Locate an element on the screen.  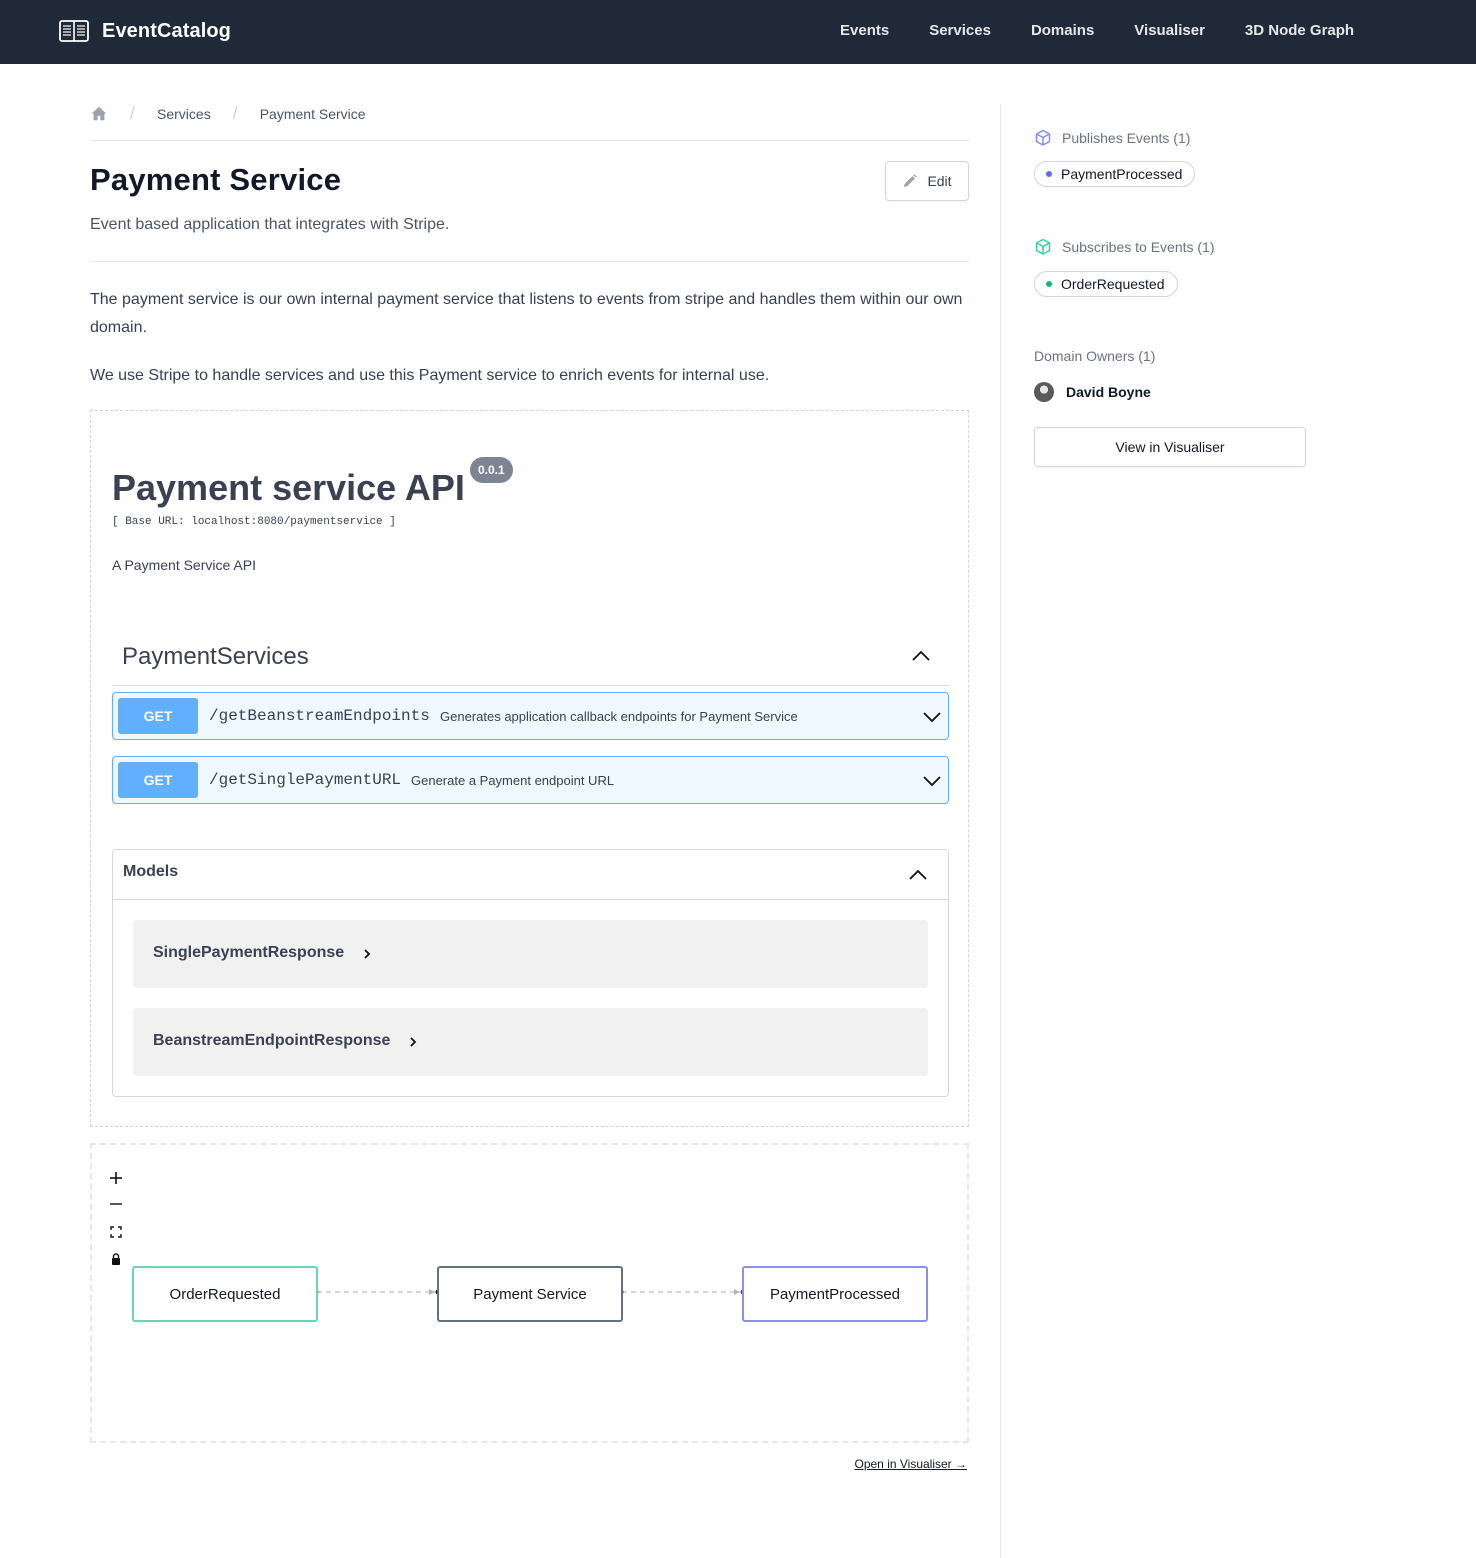
edit-button-label: Edit is located at coordinates (939, 181).